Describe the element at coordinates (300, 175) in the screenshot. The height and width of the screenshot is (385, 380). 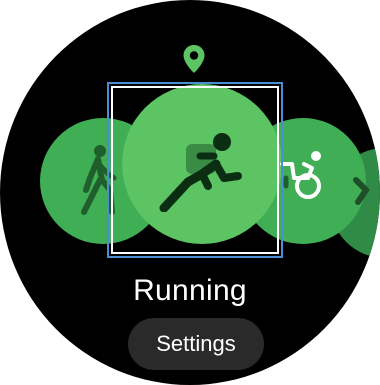
I see `wheelchair-icon` at that location.